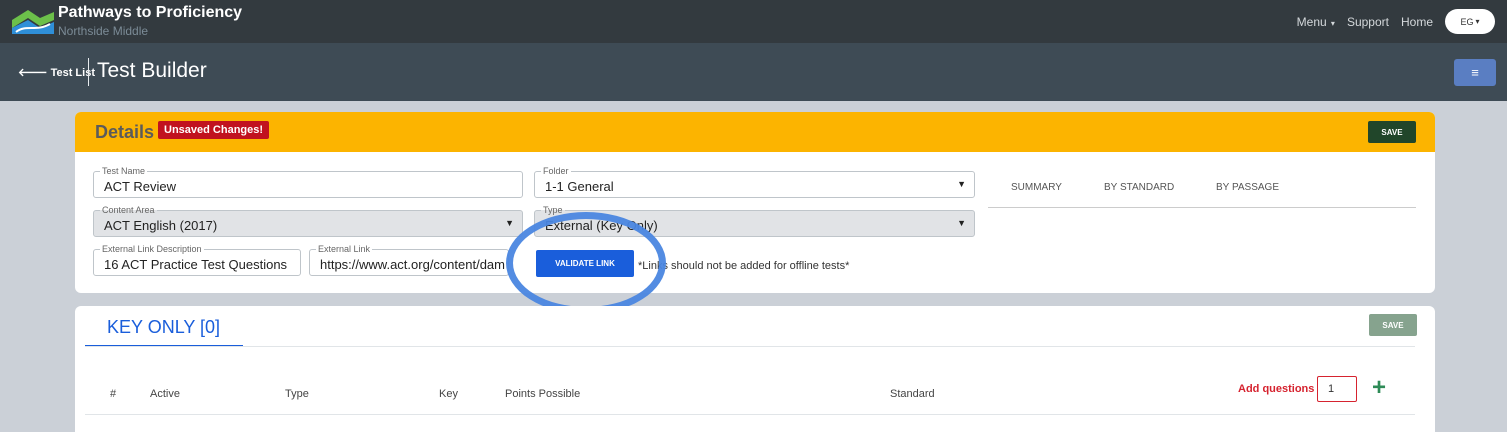 The height and width of the screenshot is (432, 1507). Describe the element at coordinates (1368, 22) in the screenshot. I see `support-link: Support` at that location.